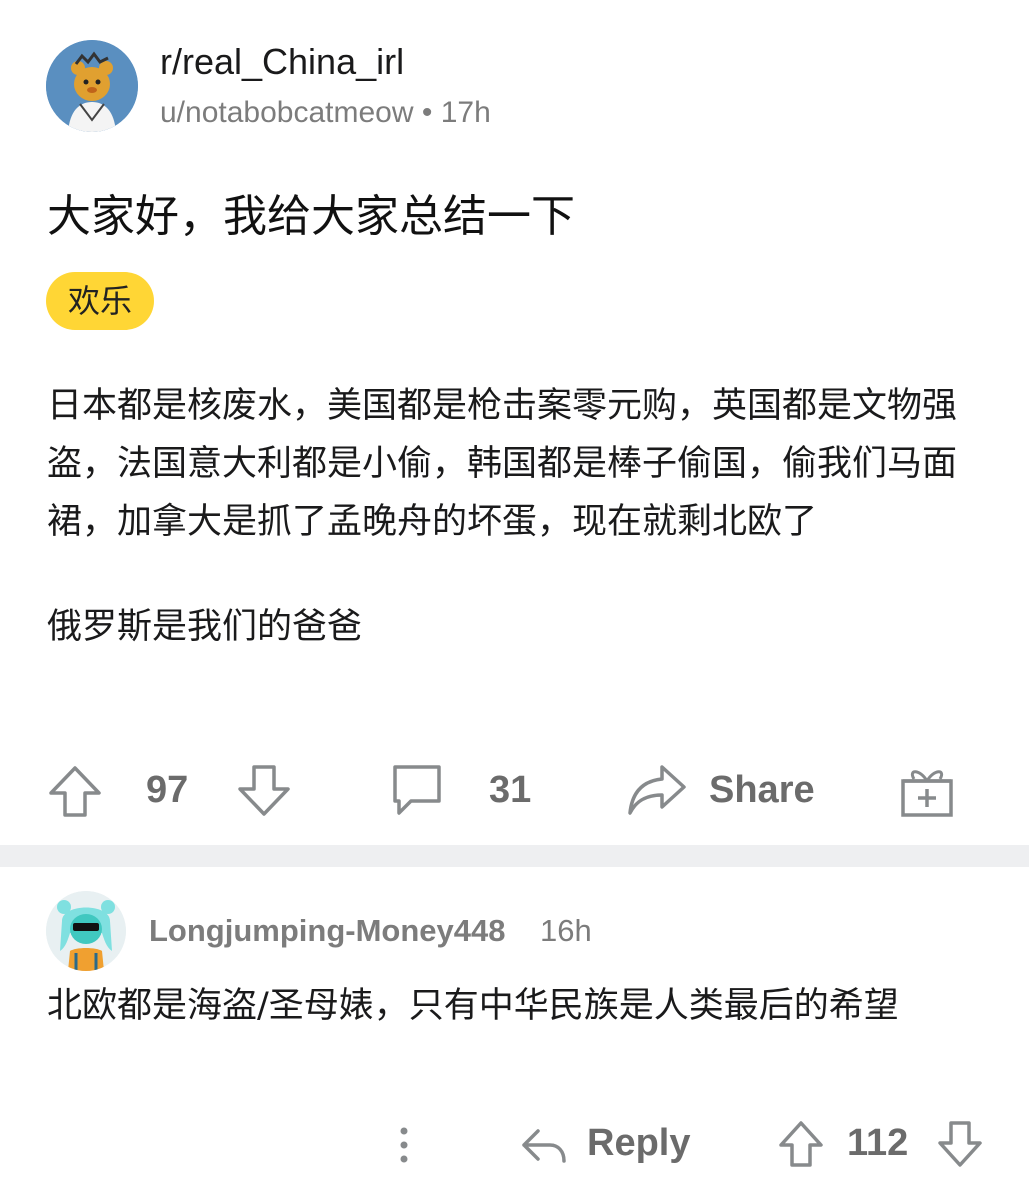 The height and width of the screenshot is (1200, 1029). I want to click on post-score: 97, so click(167, 790).